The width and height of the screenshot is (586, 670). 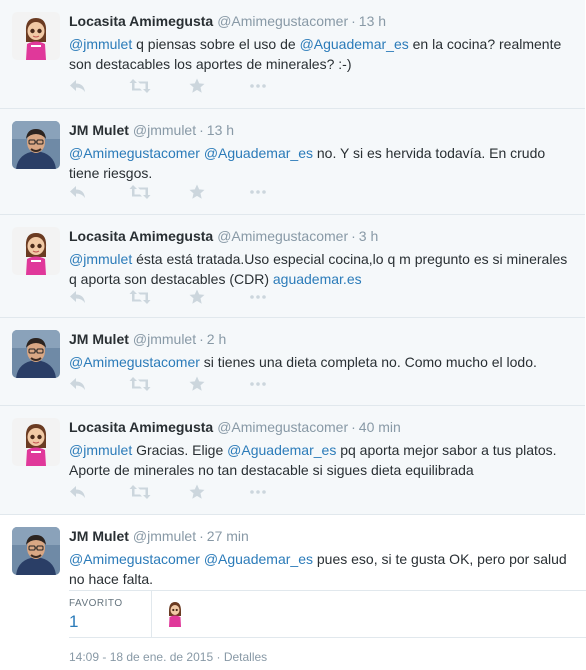 What do you see at coordinates (73, 622) in the screenshot?
I see `favorites-count: 1` at bounding box center [73, 622].